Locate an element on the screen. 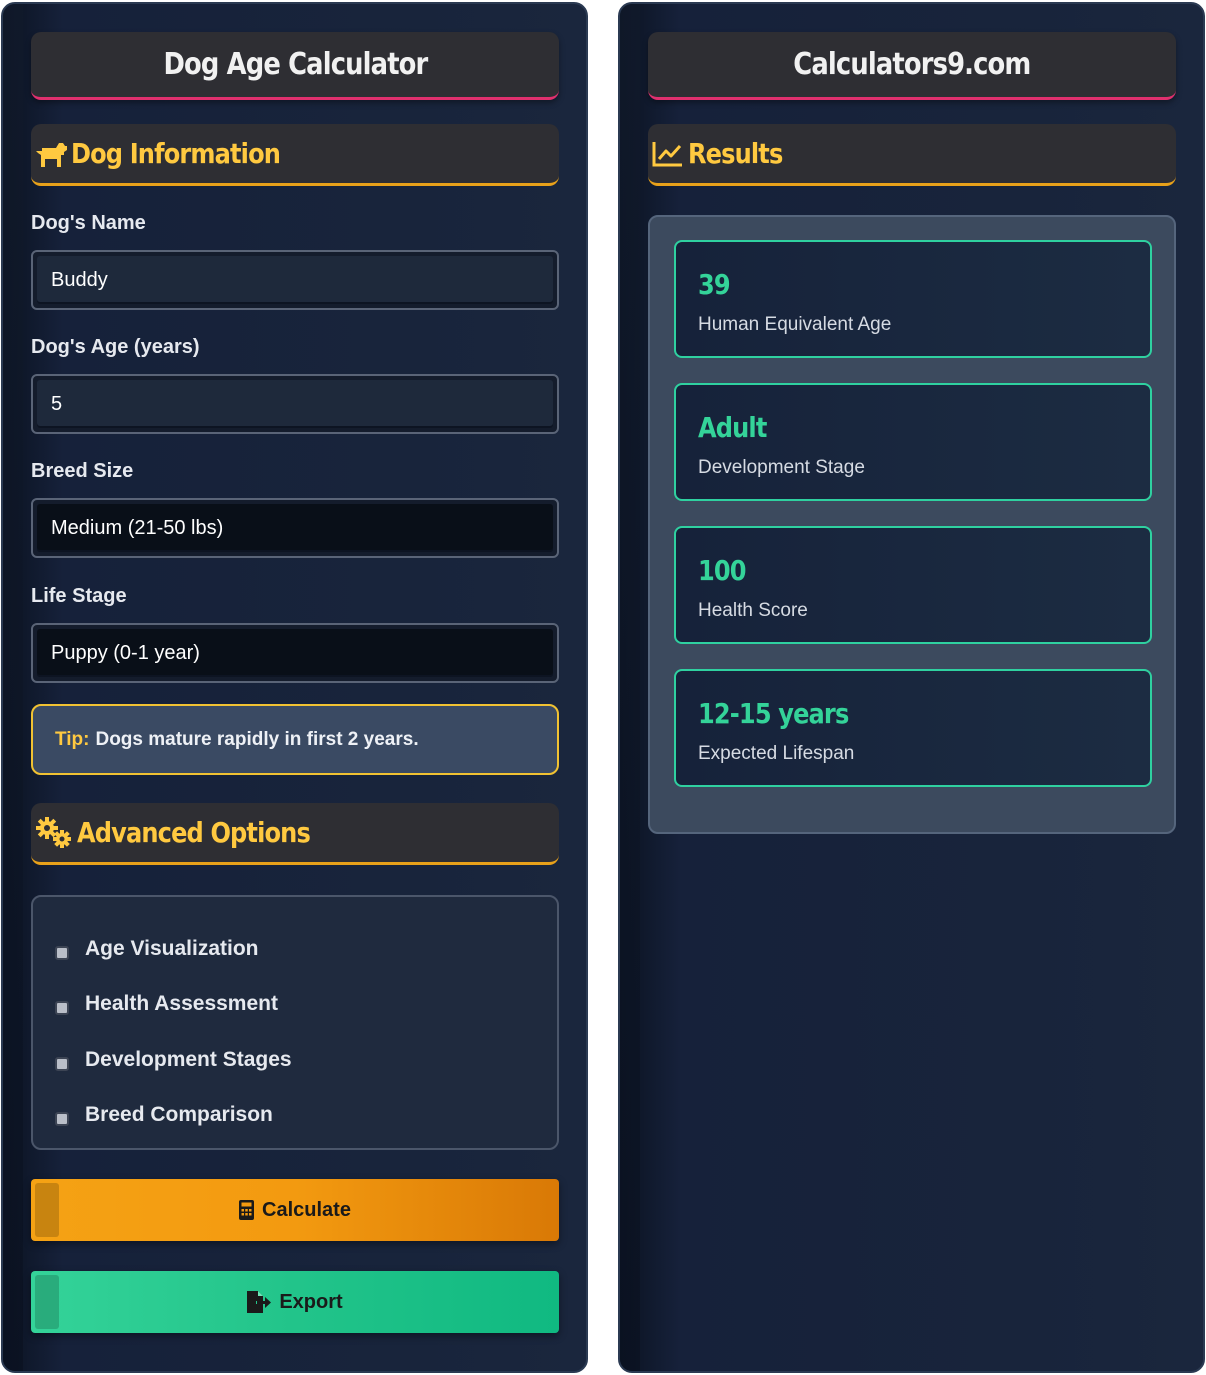 Image resolution: width=1206 pixels, height=1375 pixels. result-value: 12-15 years is located at coordinates (773, 713).